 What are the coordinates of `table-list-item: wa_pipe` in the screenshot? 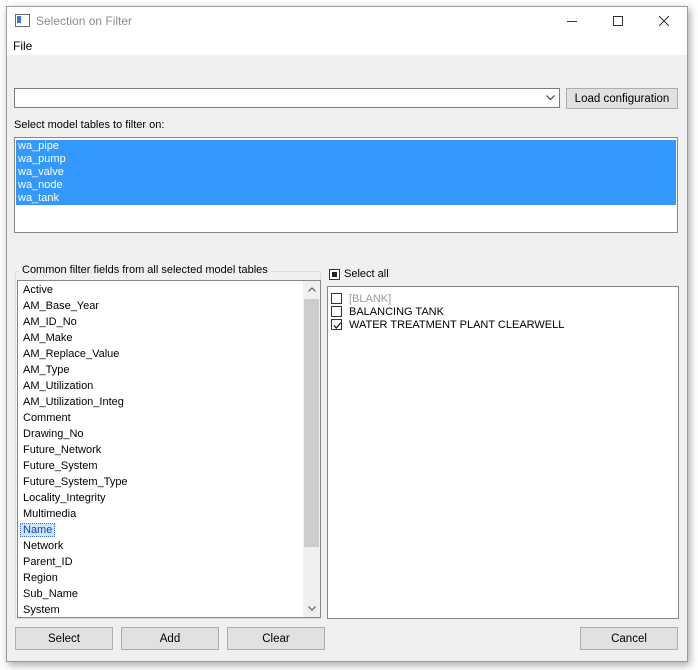 It's located at (346, 146).